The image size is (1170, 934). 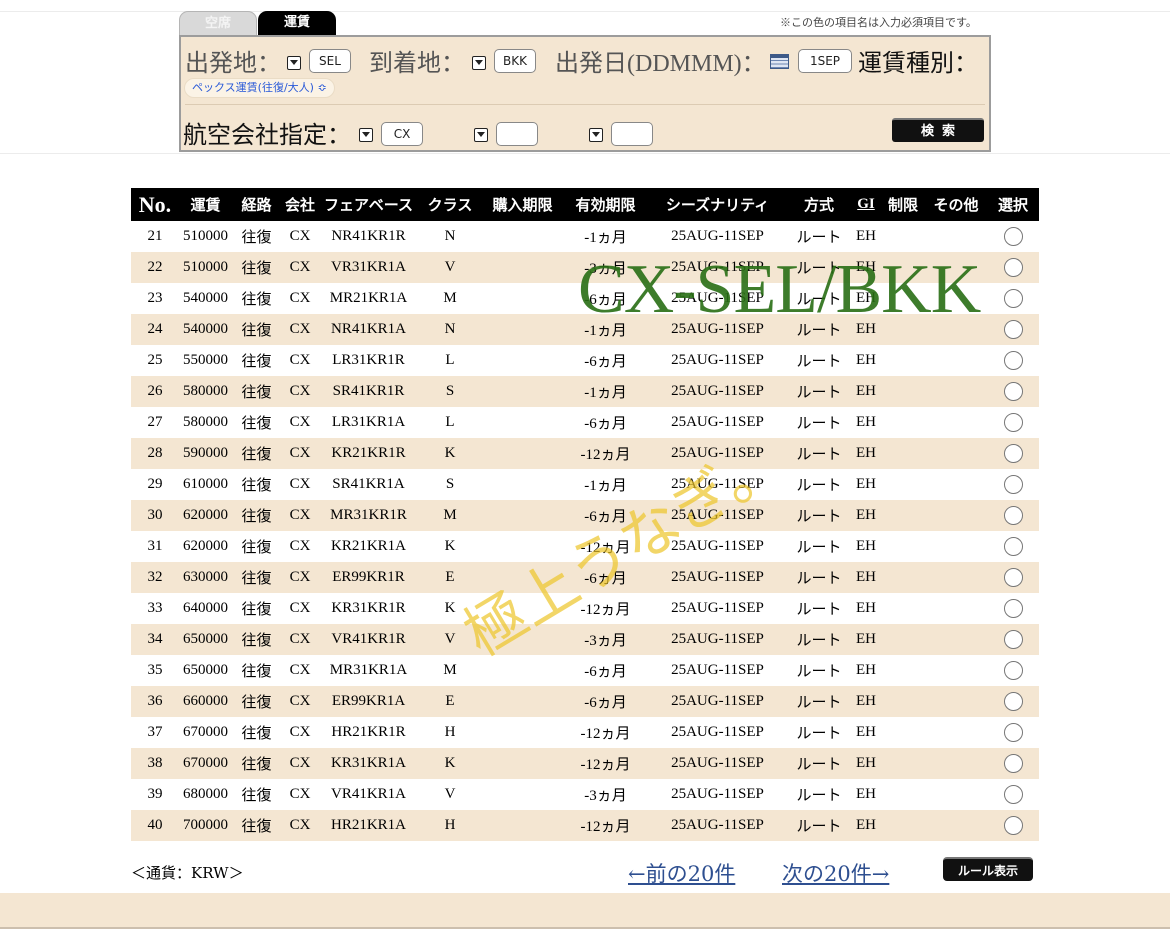 What do you see at coordinates (205, 701) in the screenshot?
I see `col-fare-cell: 660000` at bounding box center [205, 701].